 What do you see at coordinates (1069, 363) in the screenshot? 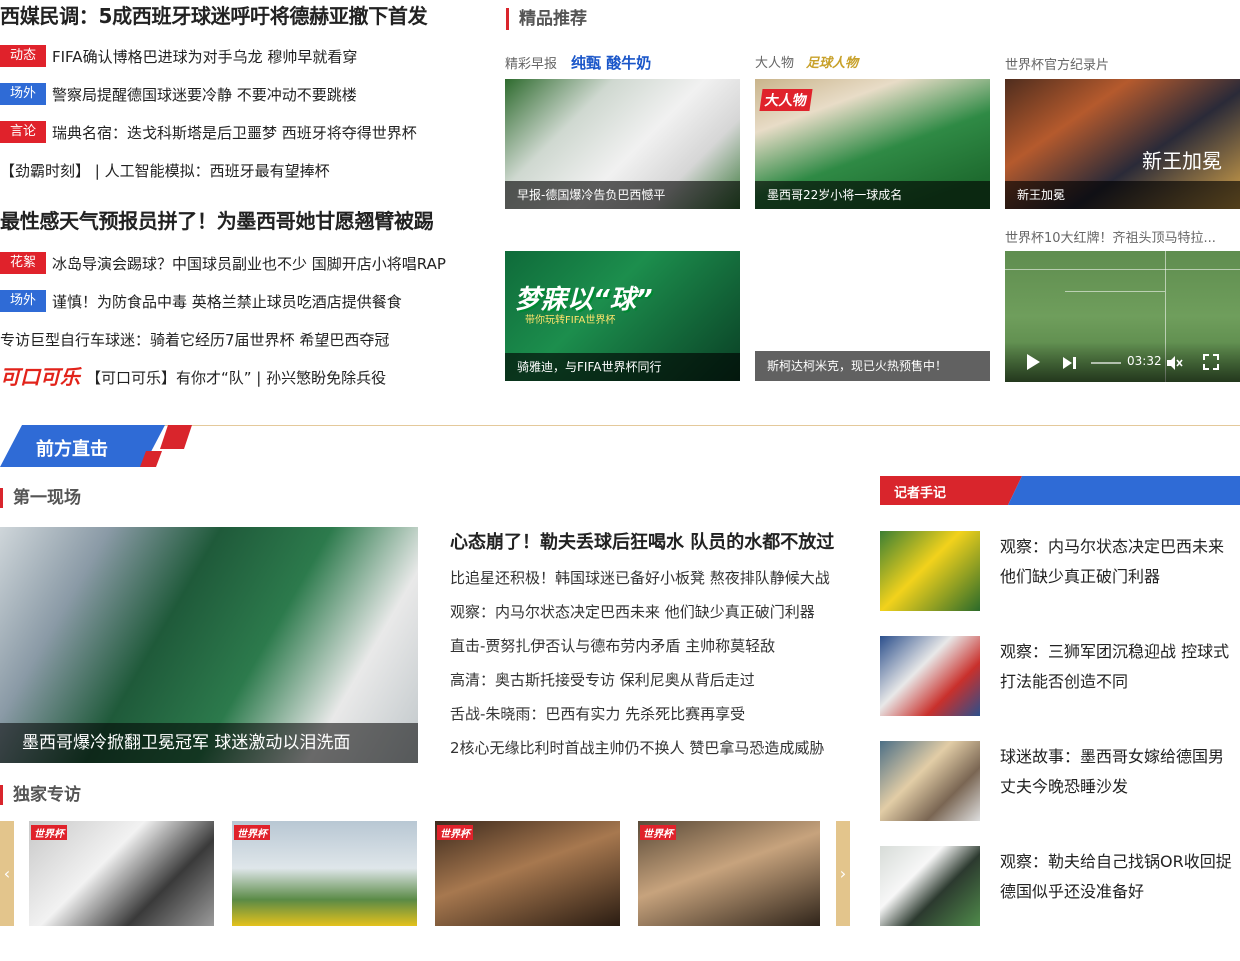
I see `next-icon` at bounding box center [1069, 363].